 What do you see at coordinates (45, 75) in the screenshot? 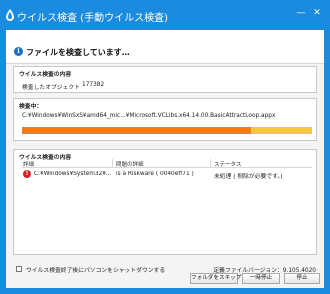
I see `scan-content-title: ウイルス検査の内容` at bounding box center [45, 75].